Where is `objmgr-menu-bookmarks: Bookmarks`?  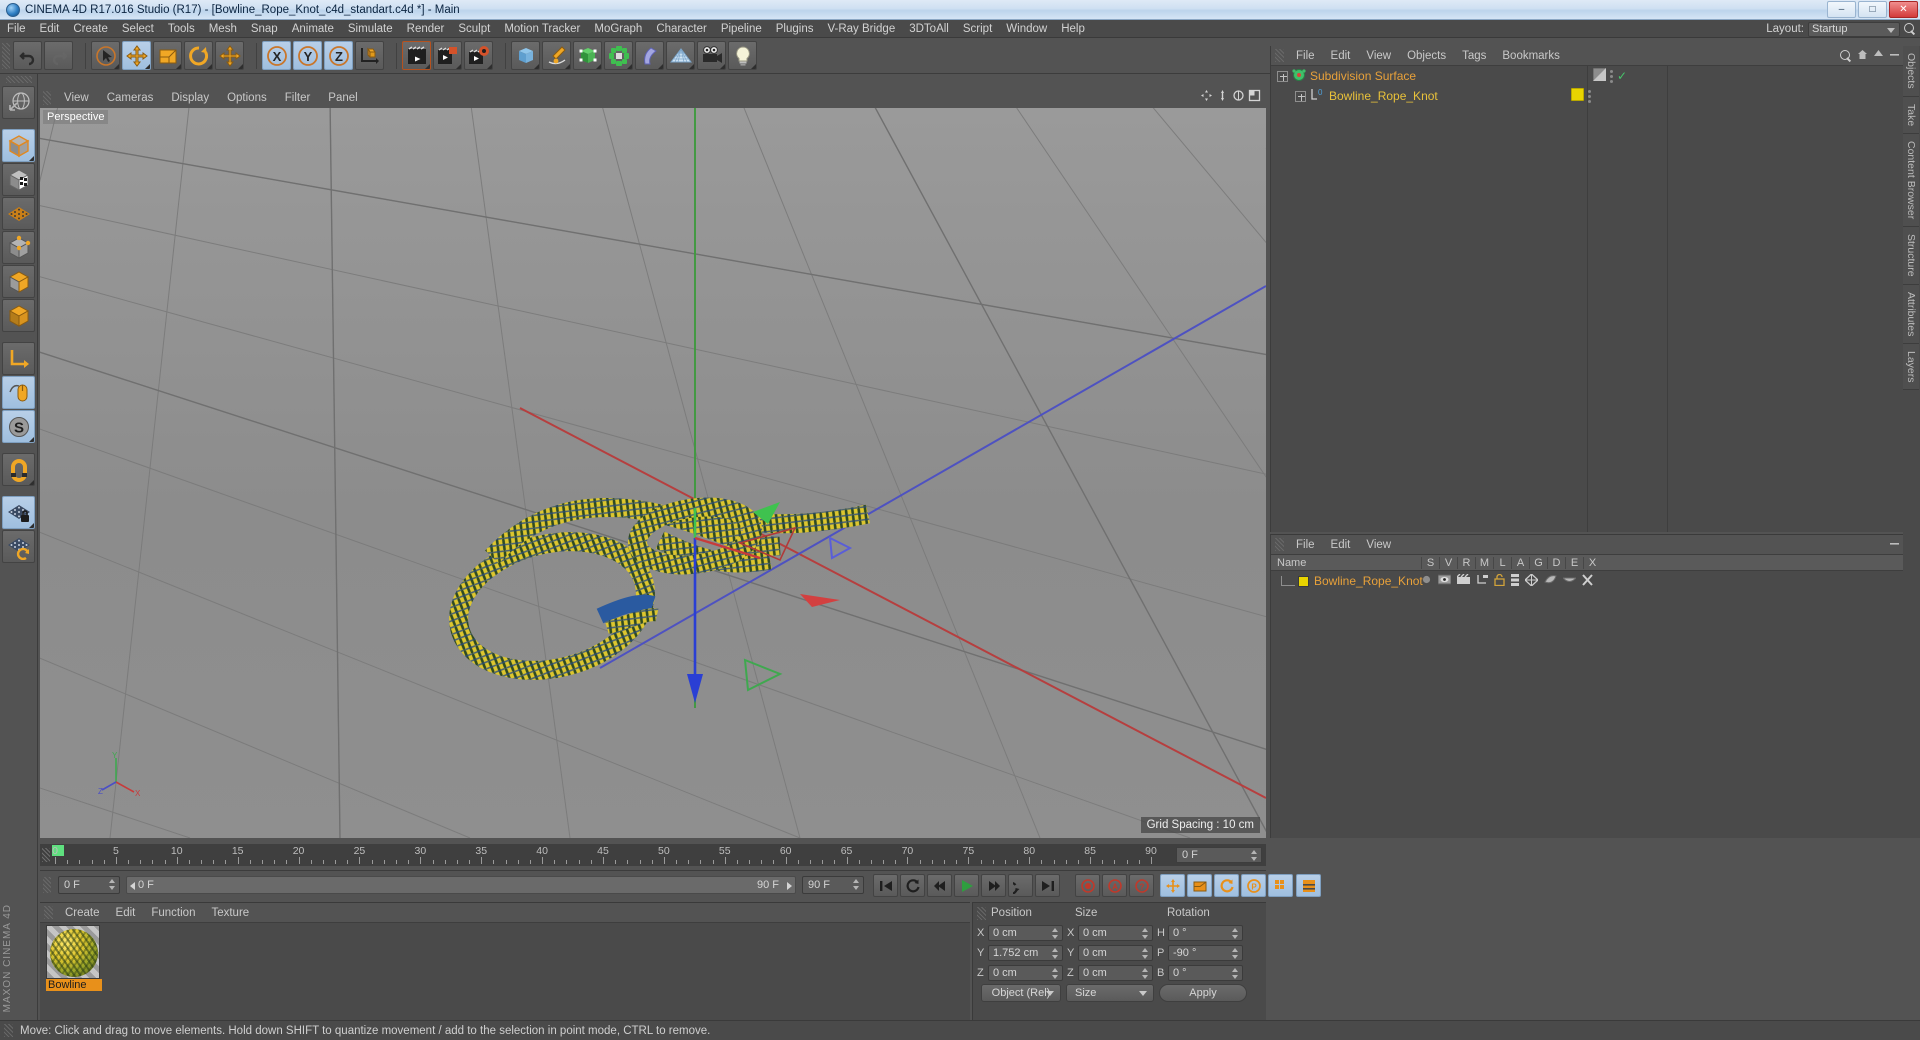 objmgr-menu-bookmarks: Bookmarks is located at coordinates (1531, 56).